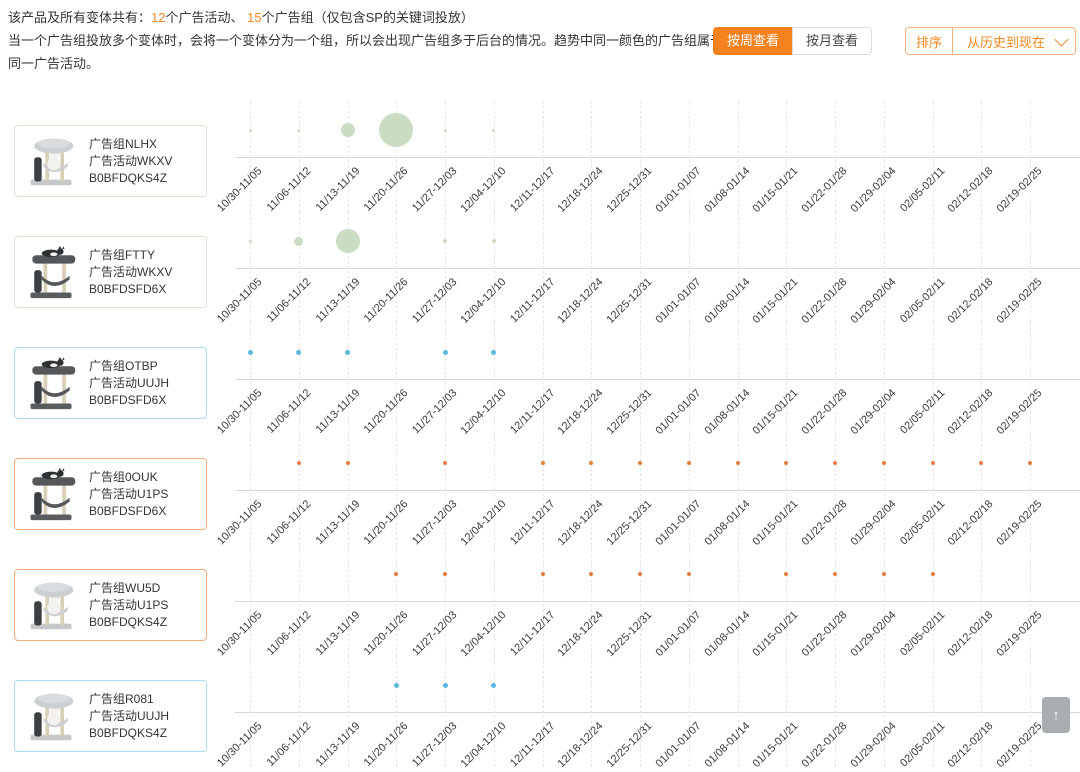 This screenshot has width=1080, height=772. What do you see at coordinates (1056, 715) in the screenshot?
I see `back-to-top-button: ↑` at bounding box center [1056, 715].